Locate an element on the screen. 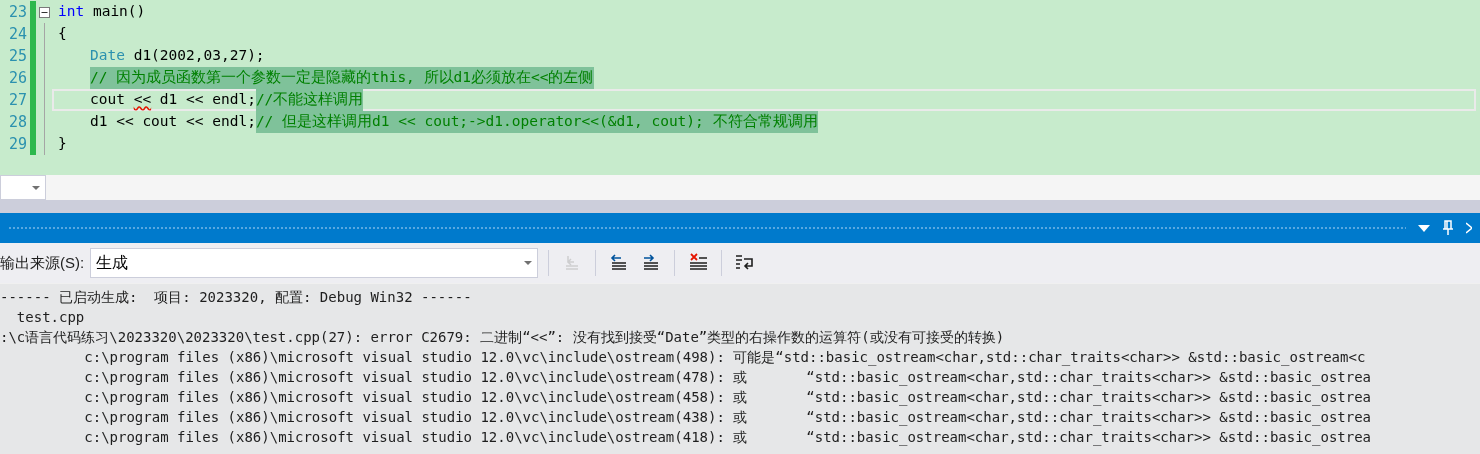  code-line: Date d1(2002,03,27); is located at coordinates (177, 56).